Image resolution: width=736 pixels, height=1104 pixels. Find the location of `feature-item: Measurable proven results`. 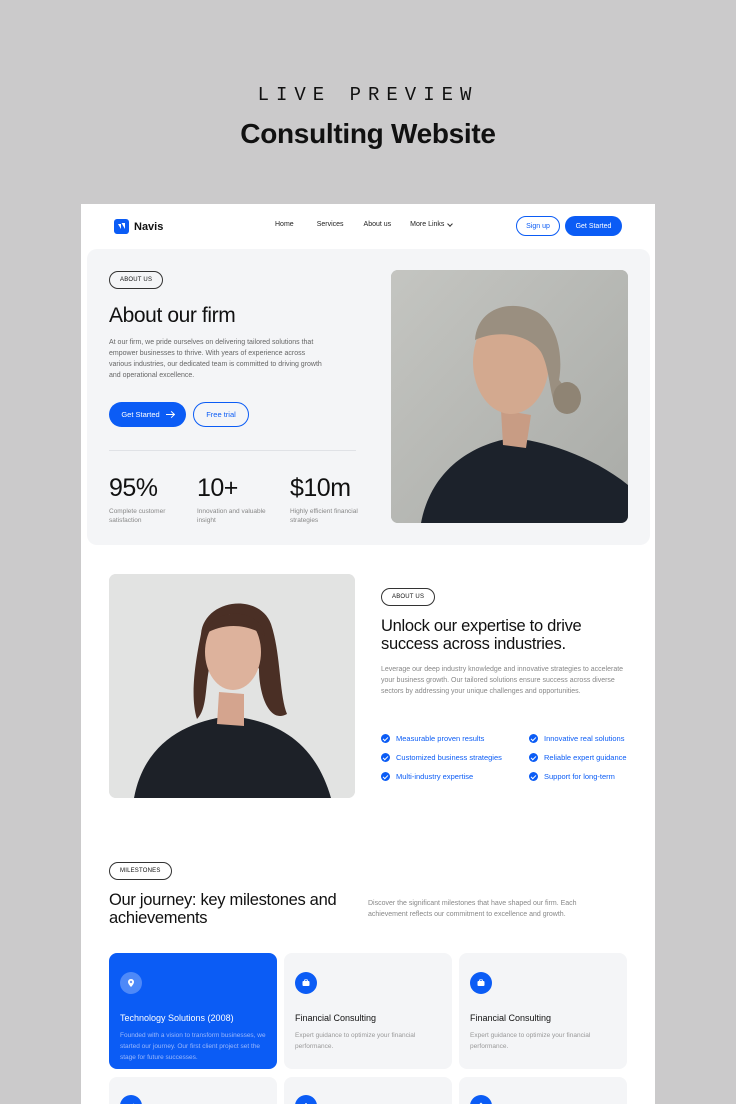

feature-item: Measurable proven results is located at coordinates (455, 738).